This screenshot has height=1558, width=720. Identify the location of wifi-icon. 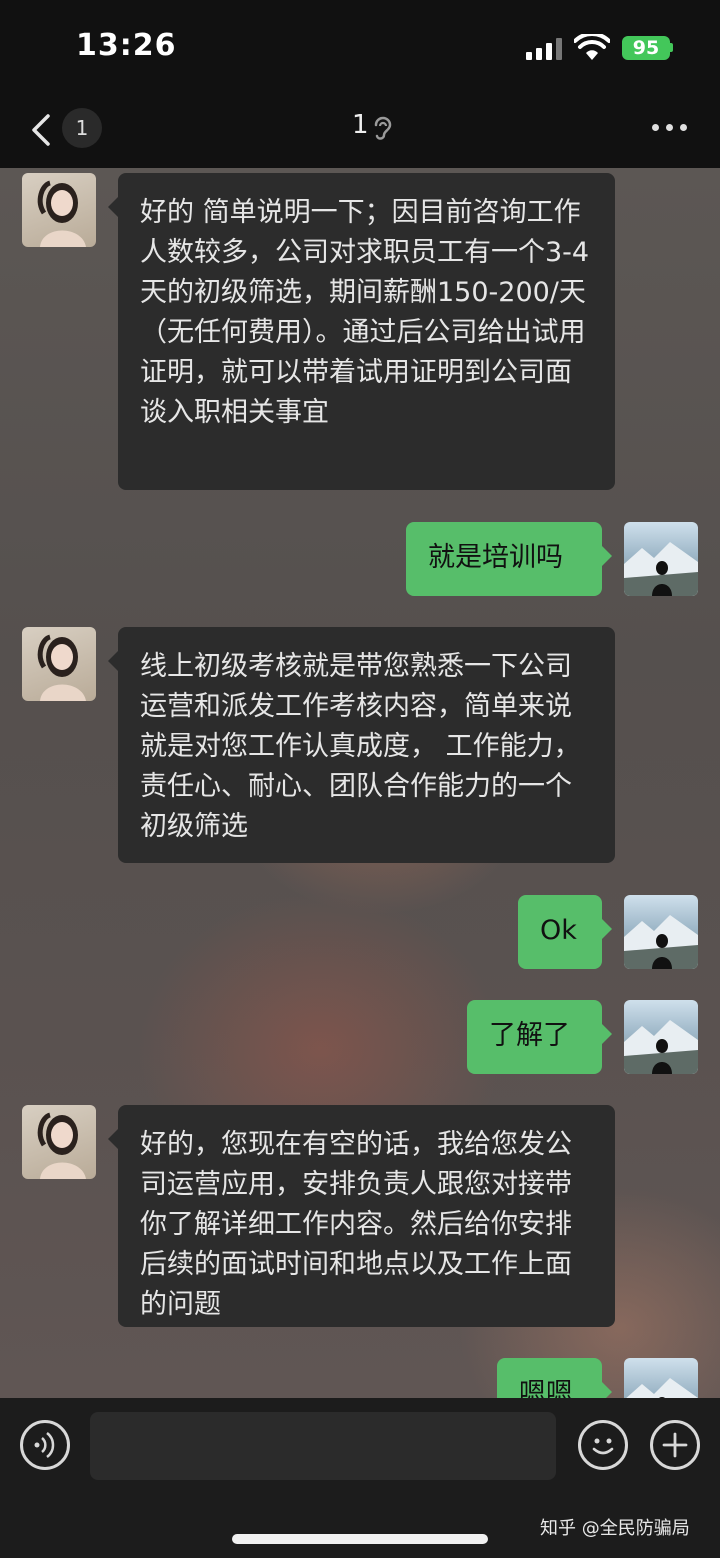
(592, 47).